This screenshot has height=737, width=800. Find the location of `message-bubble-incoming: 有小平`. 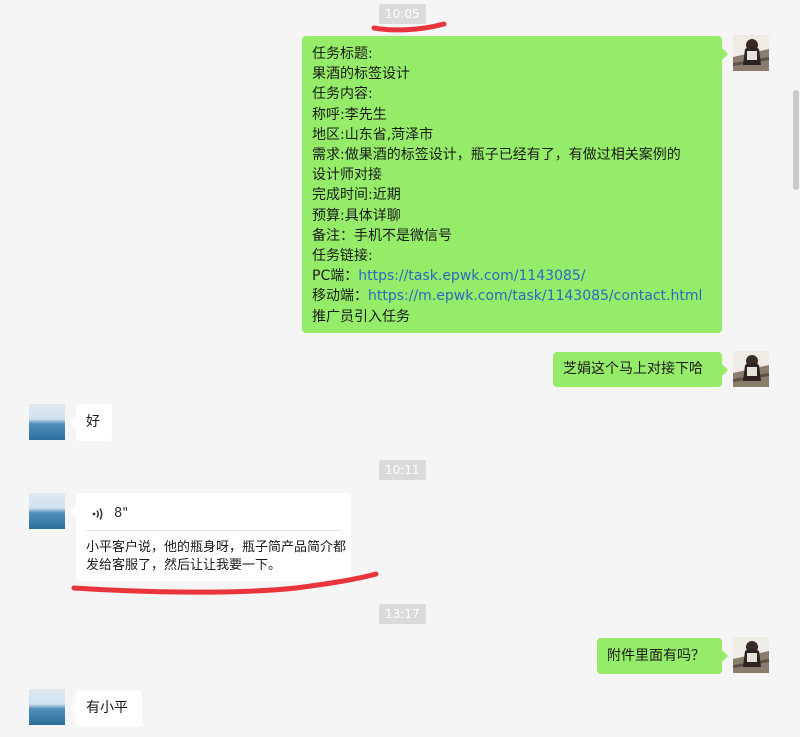

message-bubble-incoming: 有小平 is located at coordinates (106, 708).